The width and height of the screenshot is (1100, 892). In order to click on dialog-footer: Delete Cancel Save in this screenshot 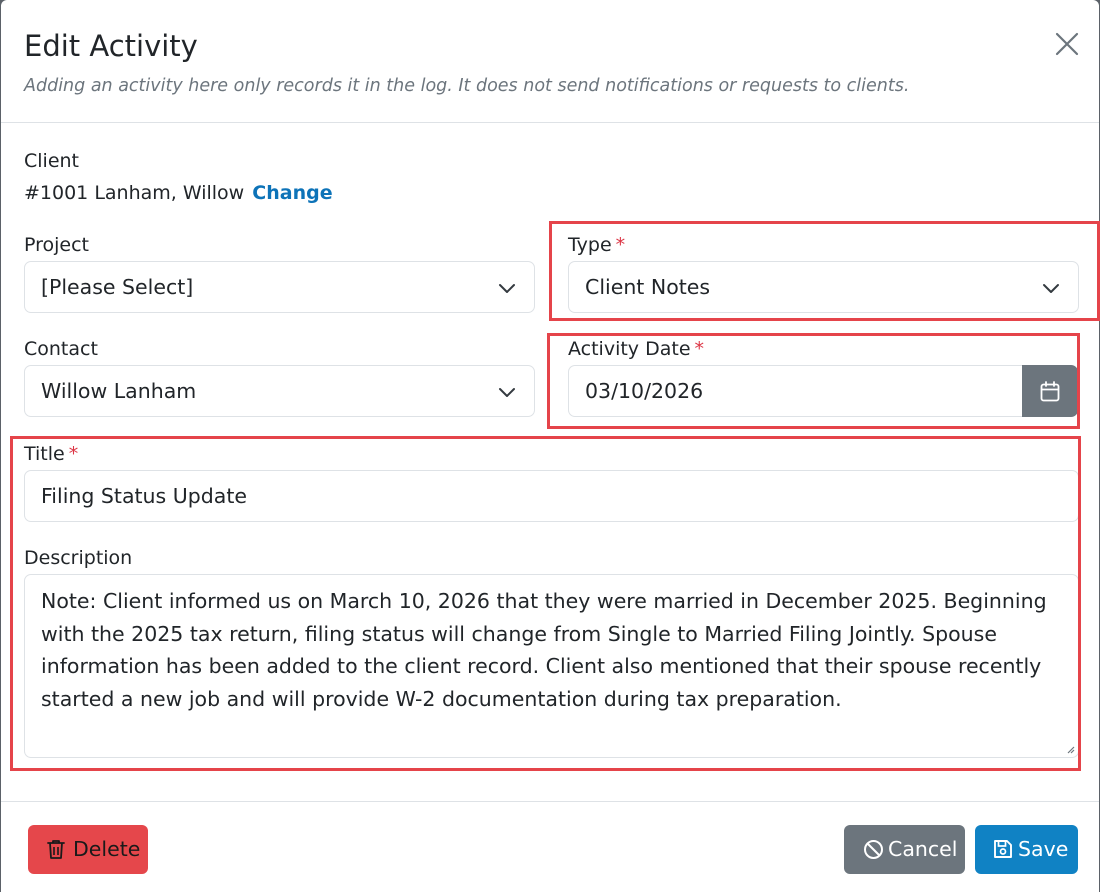, I will do `click(550, 846)`.